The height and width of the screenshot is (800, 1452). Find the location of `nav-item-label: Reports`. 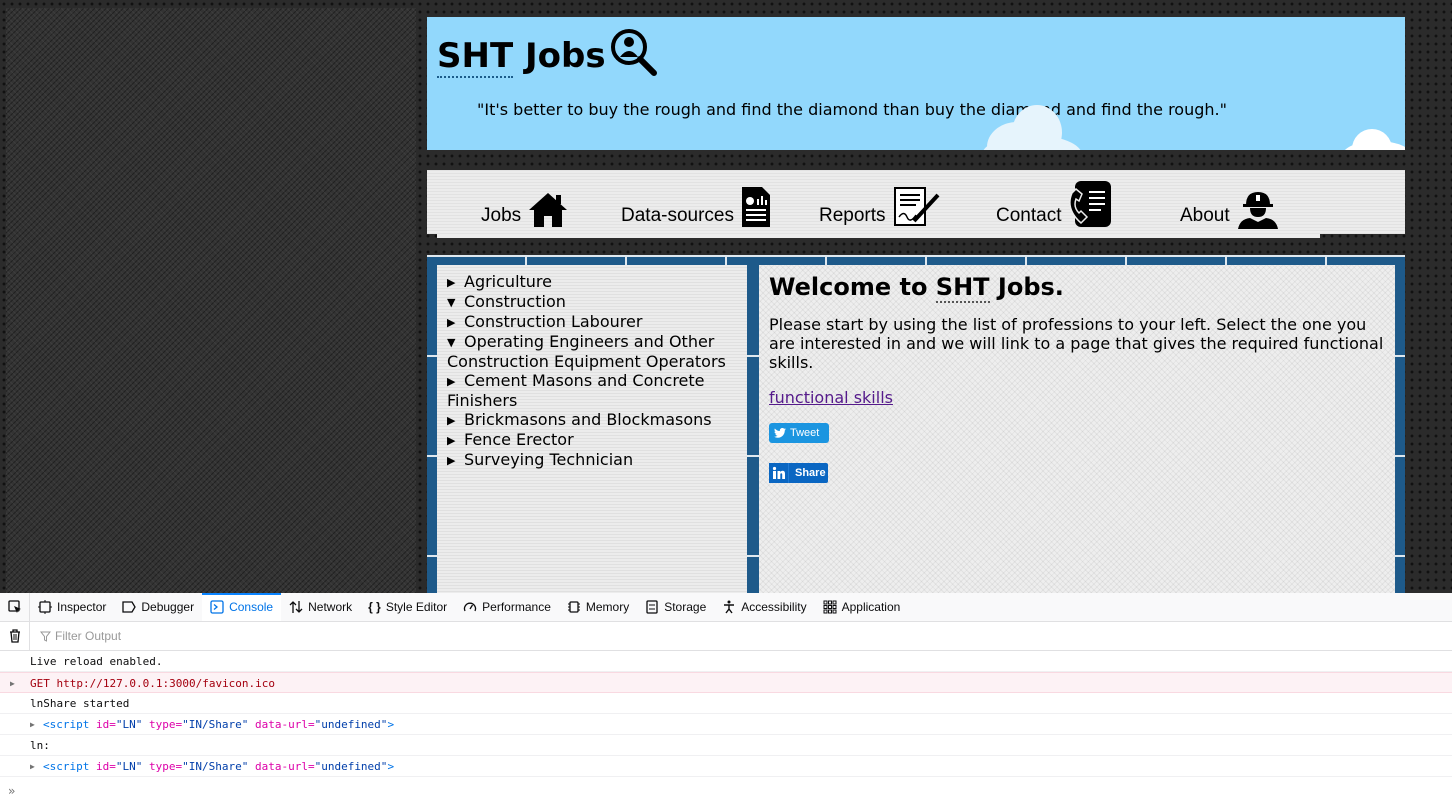

nav-item-label: Reports is located at coordinates (852, 215).